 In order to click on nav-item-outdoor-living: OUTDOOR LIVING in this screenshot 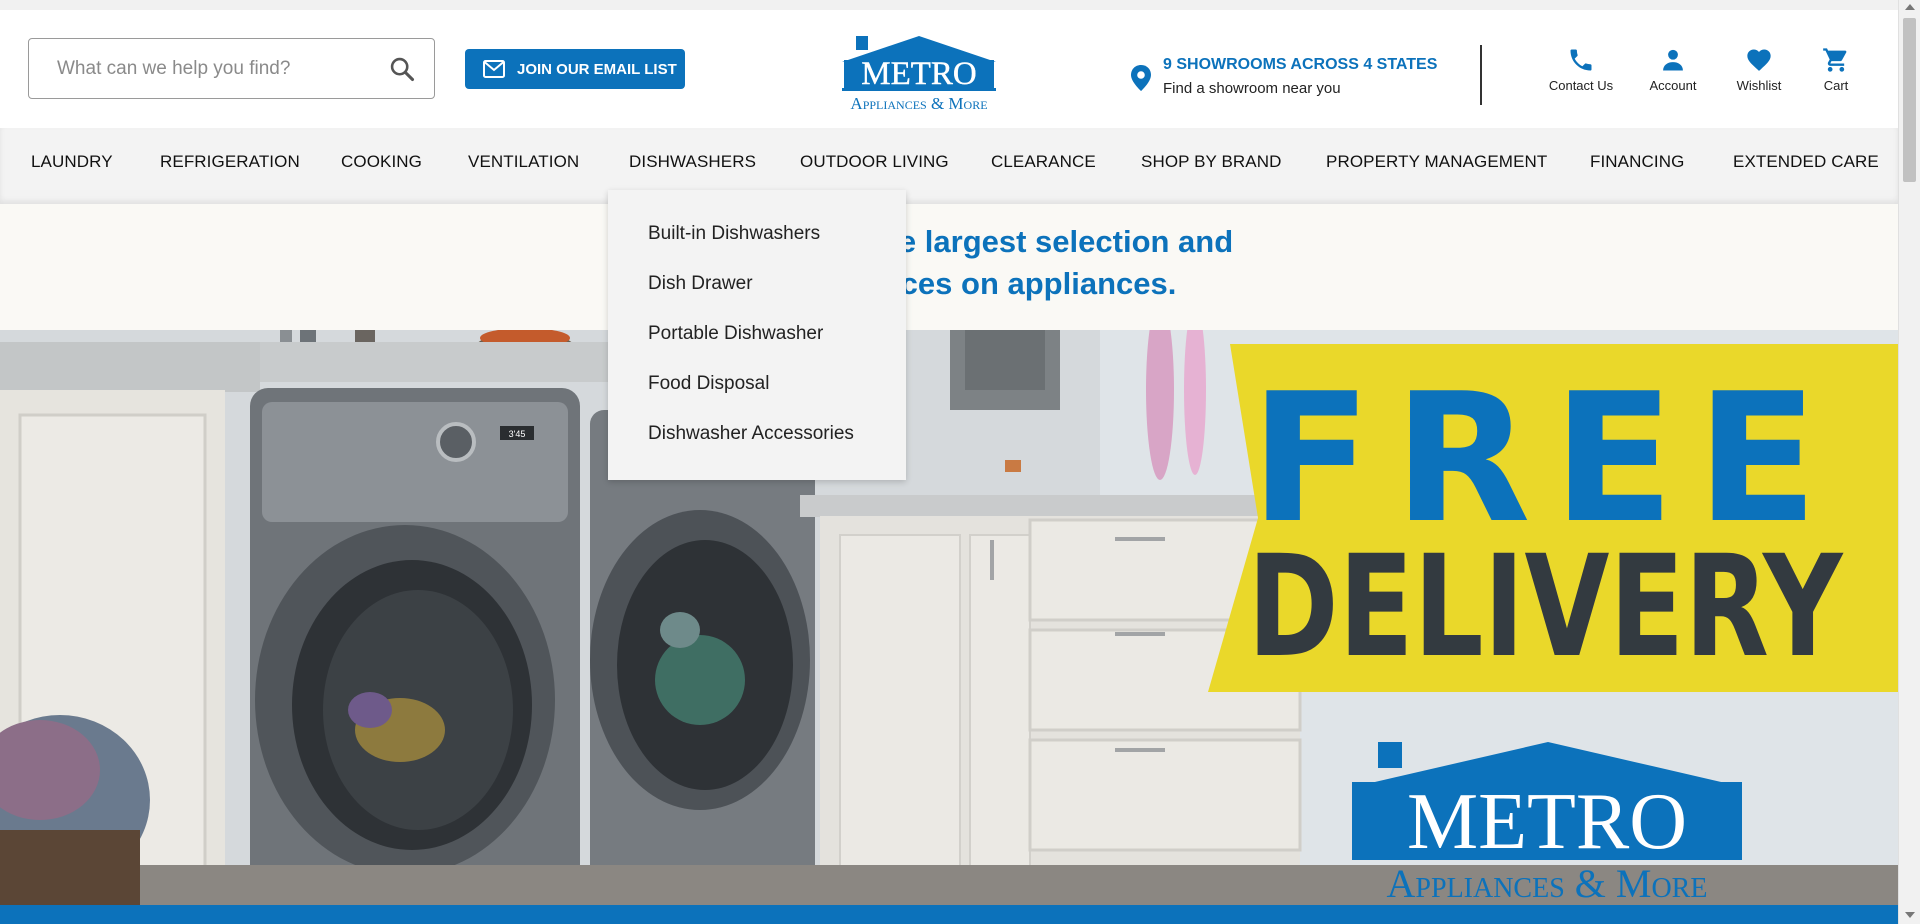, I will do `click(874, 162)`.